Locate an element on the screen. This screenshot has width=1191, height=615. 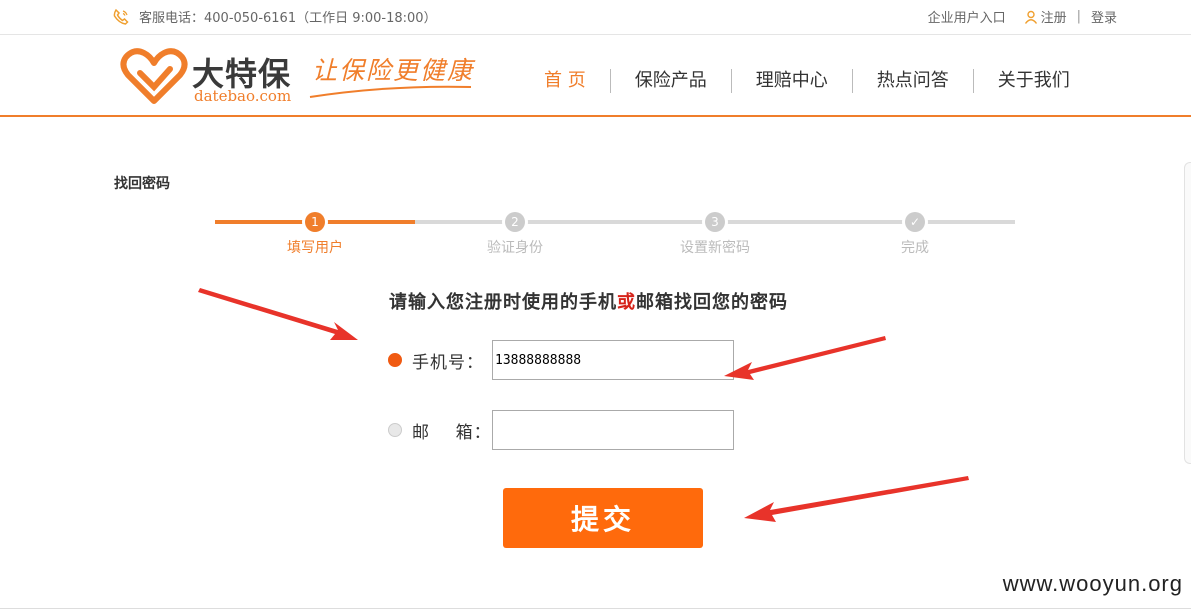
form-instruction: 请输入您注册时使用的手机或邮箱找回您的密码 is located at coordinates (588, 301).